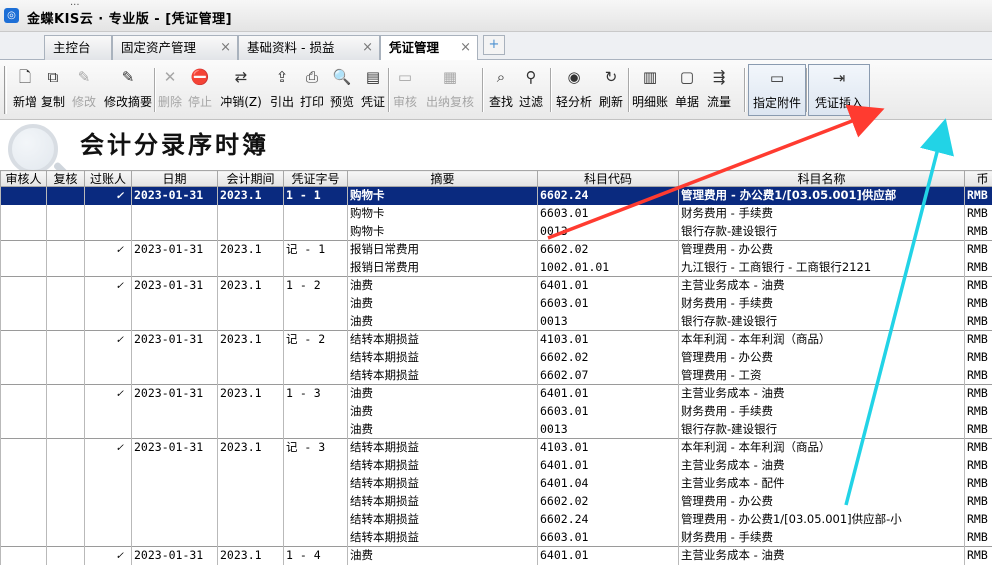 The image size is (992, 577). I want to click on cell-name: 管理费用 - 办公费1/[03.05.001]供应部-小, so click(821, 519).